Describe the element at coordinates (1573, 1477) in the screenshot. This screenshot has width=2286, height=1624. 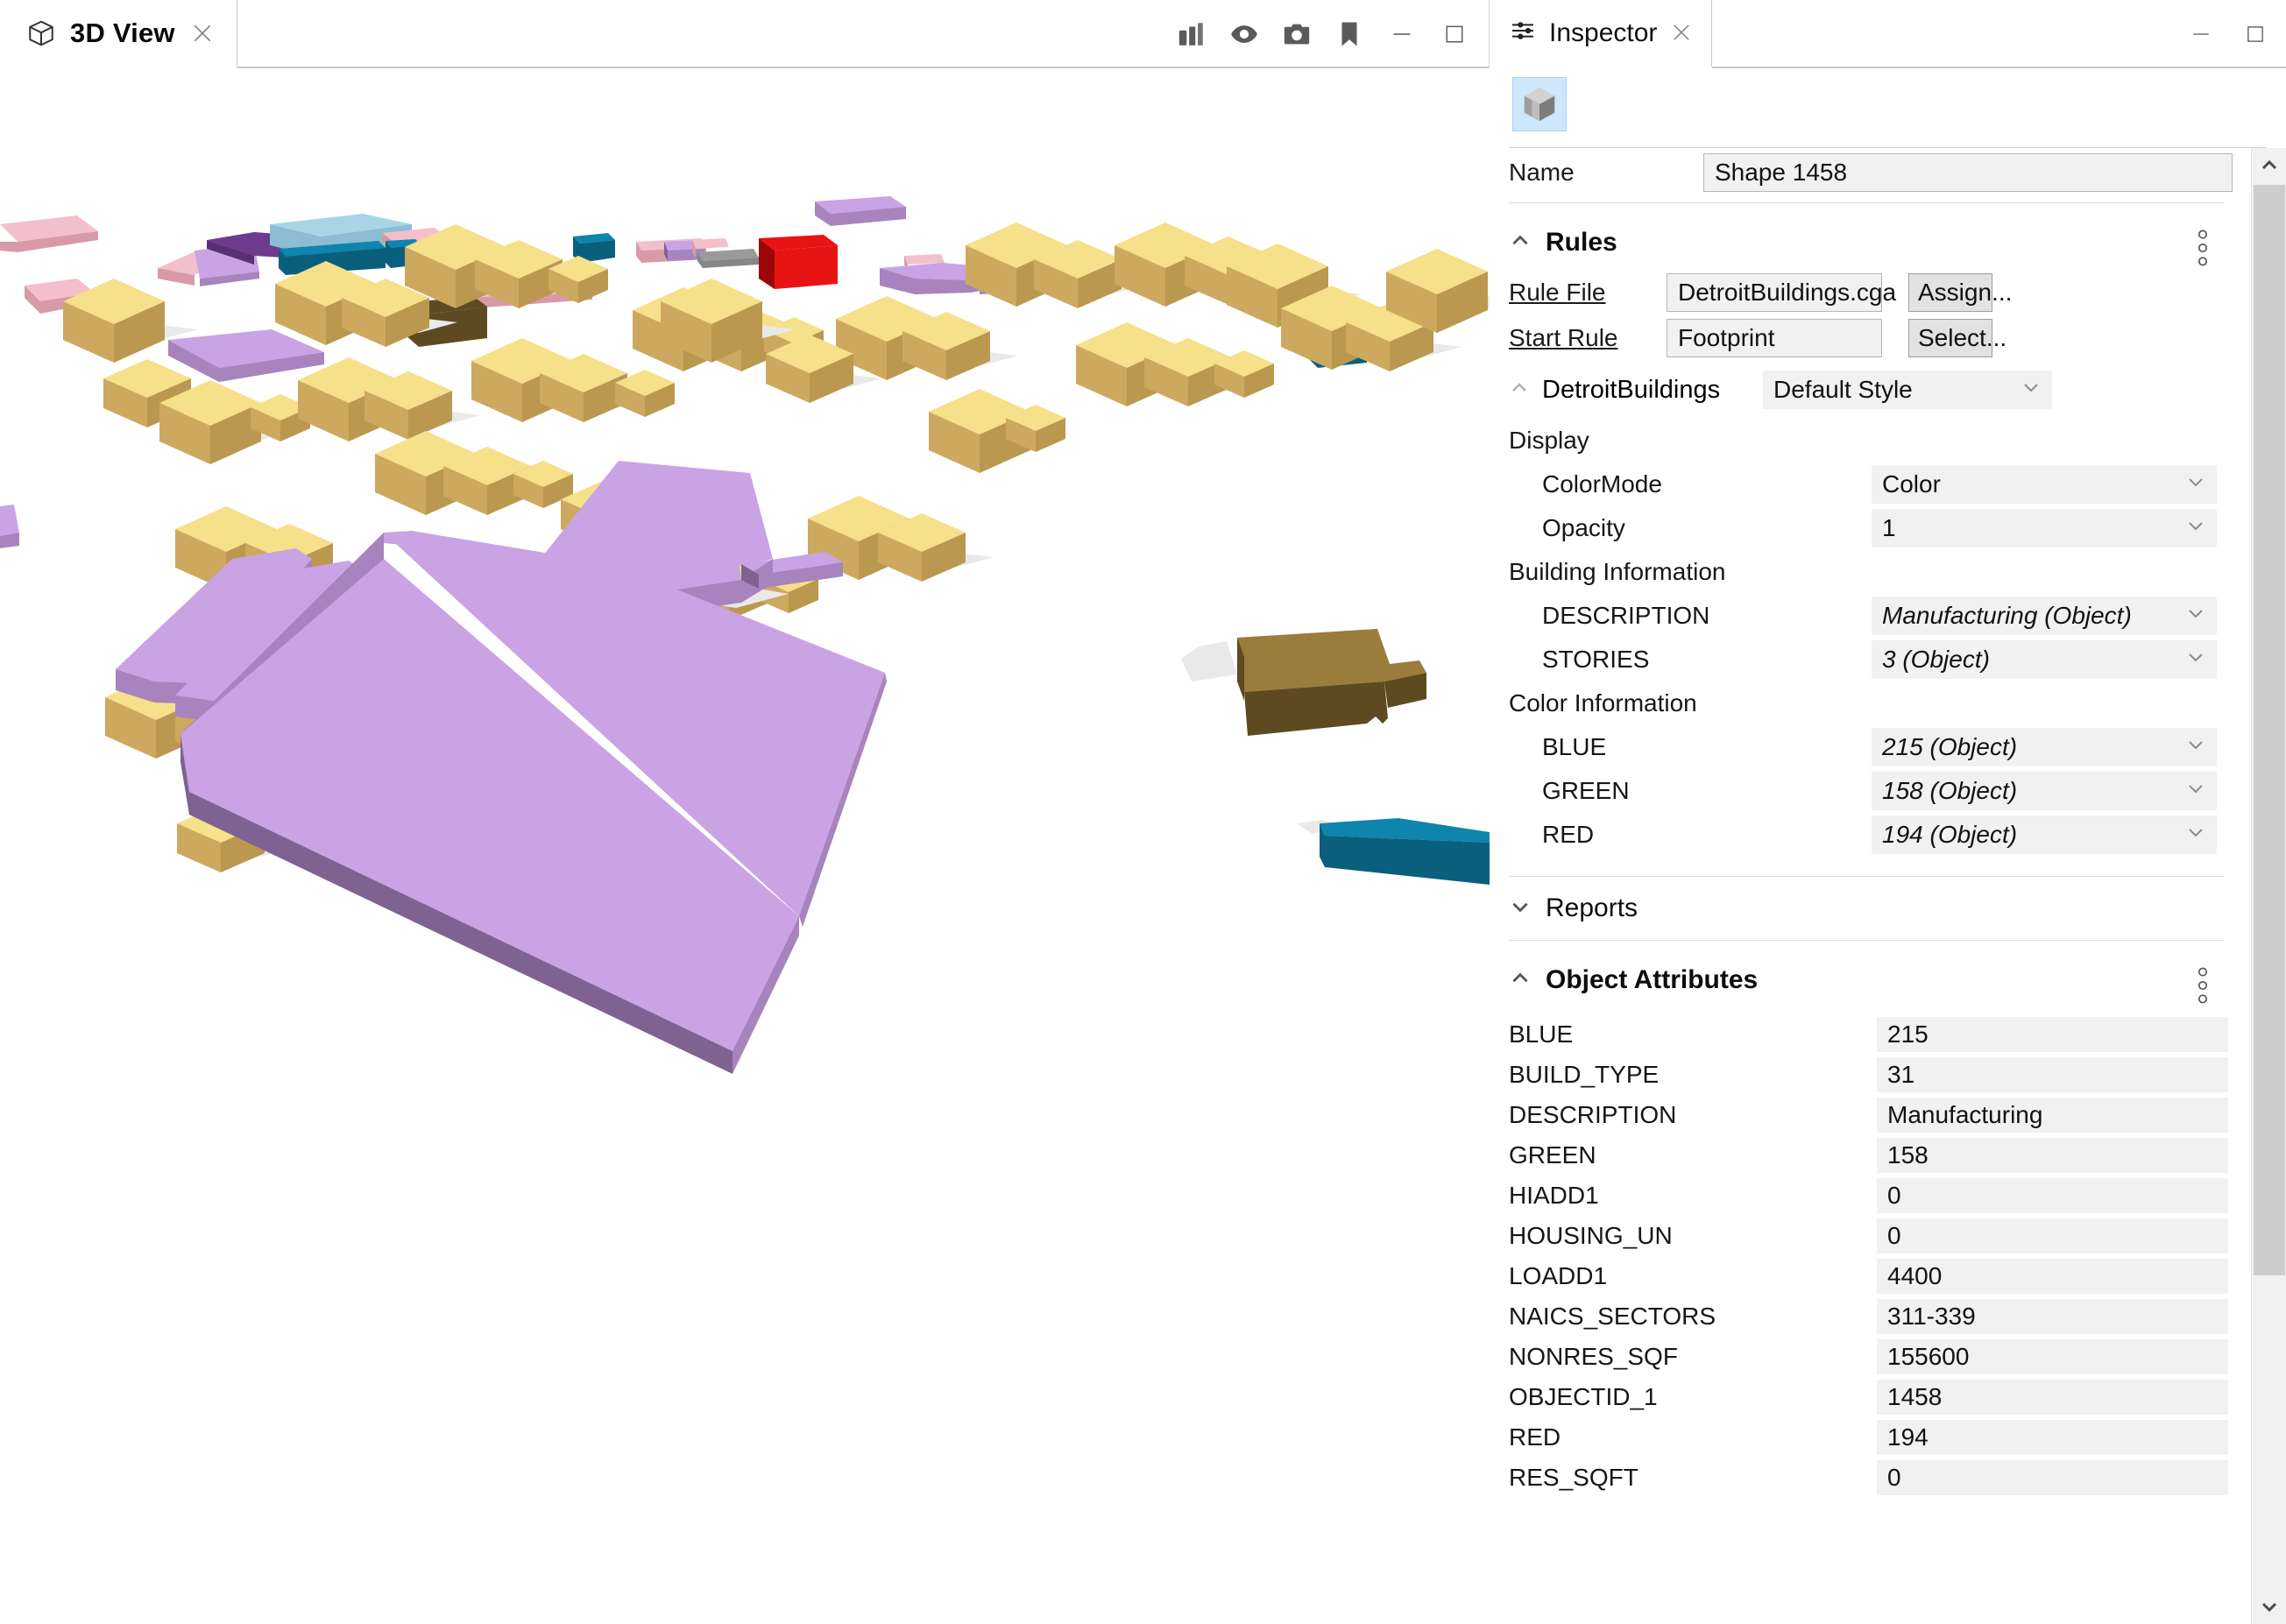
I see `attr-name: RES_SQFT` at that location.